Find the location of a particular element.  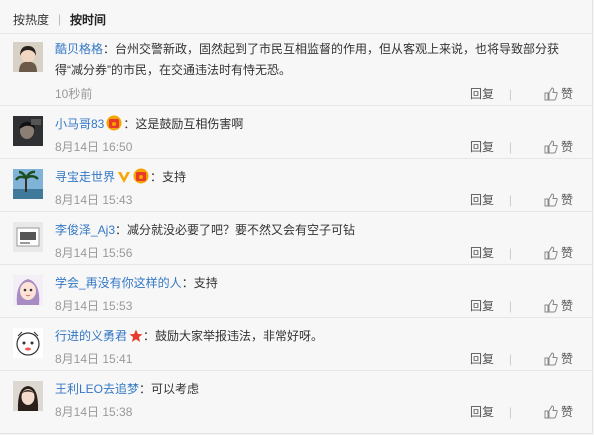

comment-username: 酷贝格格 is located at coordinates (79, 49).